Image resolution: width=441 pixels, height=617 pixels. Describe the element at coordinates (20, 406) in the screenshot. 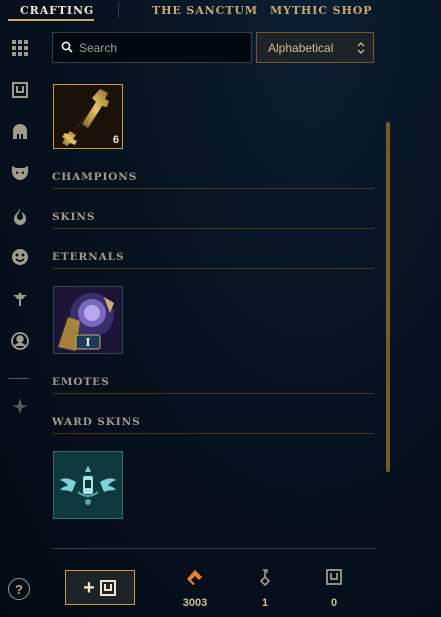

I see `mythic-icon` at that location.